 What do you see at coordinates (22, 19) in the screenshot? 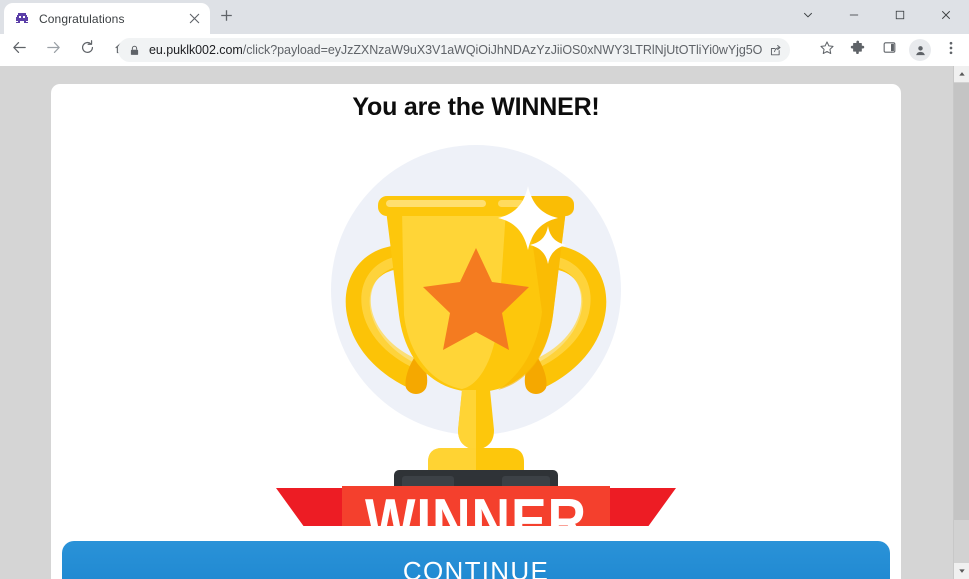
I see `invader-icon` at bounding box center [22, 19].